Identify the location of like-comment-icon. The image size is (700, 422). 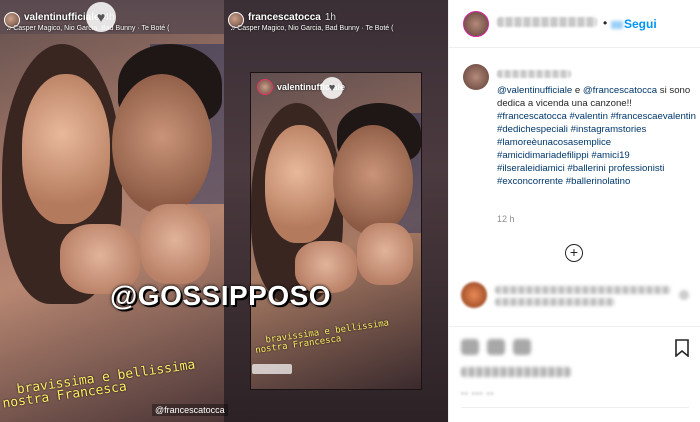
(684, 295).